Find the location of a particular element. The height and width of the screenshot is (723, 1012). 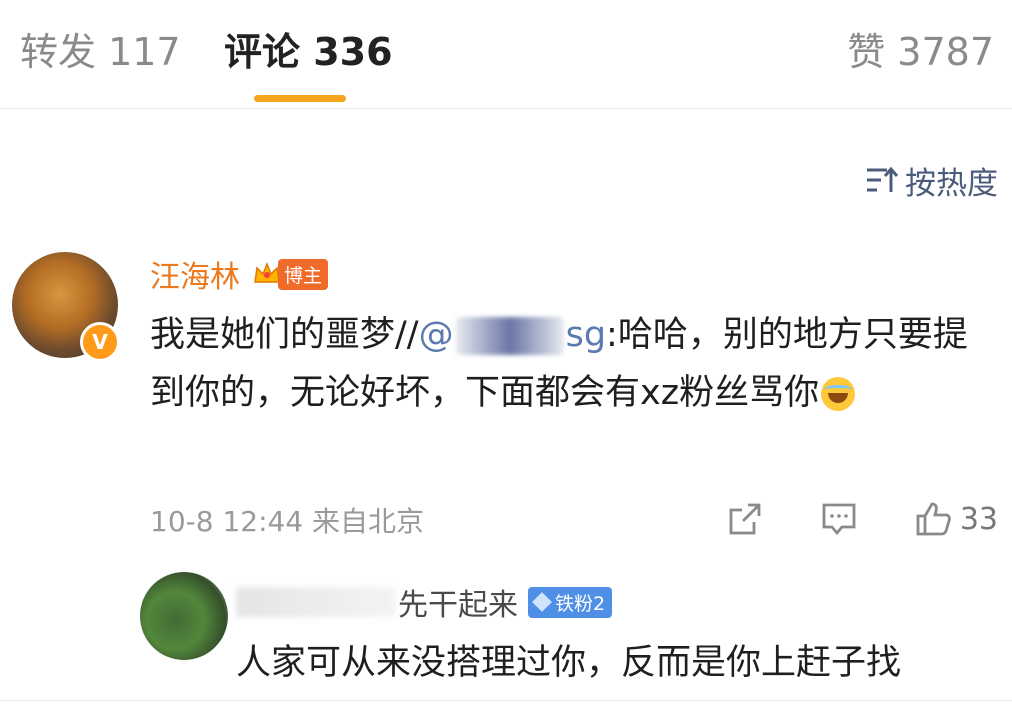

reply-button is located at coordinates (839, 519).